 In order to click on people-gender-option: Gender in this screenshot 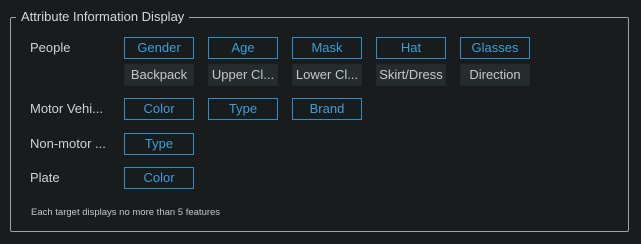, I will do `click(159, 48)`.